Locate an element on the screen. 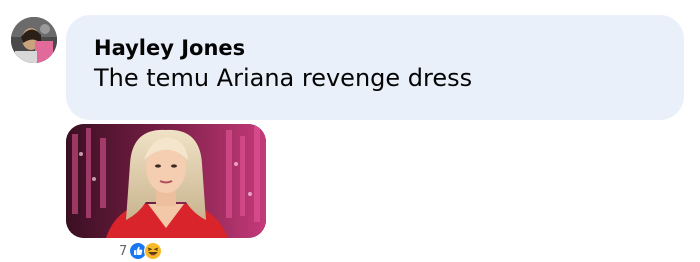 Image resolution: width=700 pixels, height=262 pixels. reactions-summary: 7 is located at coordinates (141, 251).